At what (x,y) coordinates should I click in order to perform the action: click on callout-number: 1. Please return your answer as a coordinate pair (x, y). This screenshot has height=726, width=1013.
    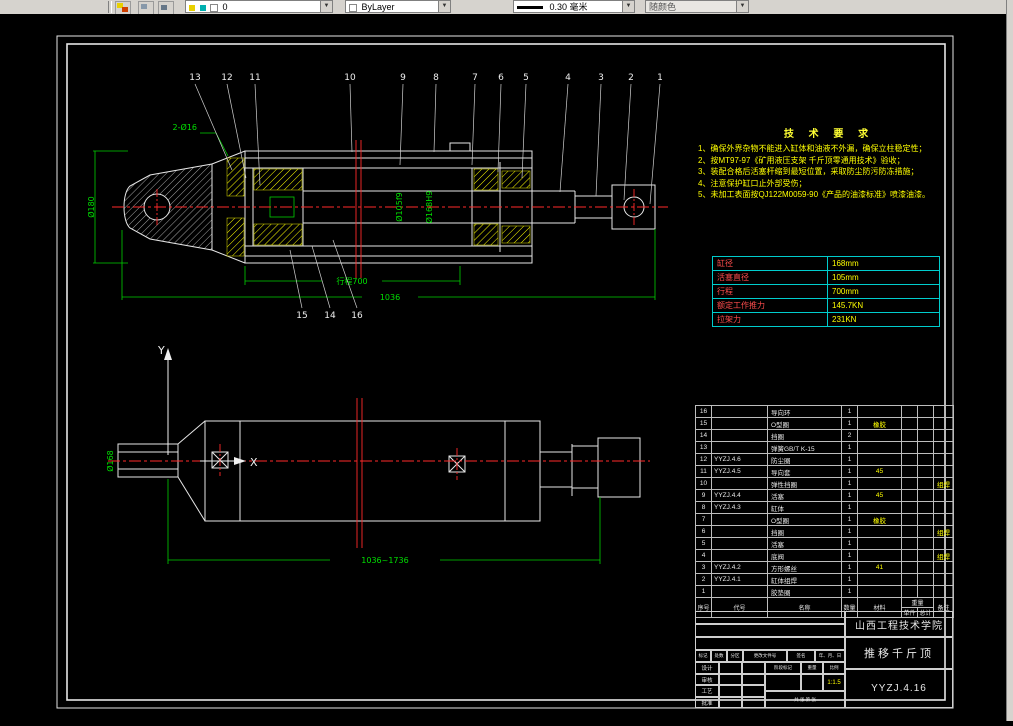
    Looking at the image, I should click on (660, 78).